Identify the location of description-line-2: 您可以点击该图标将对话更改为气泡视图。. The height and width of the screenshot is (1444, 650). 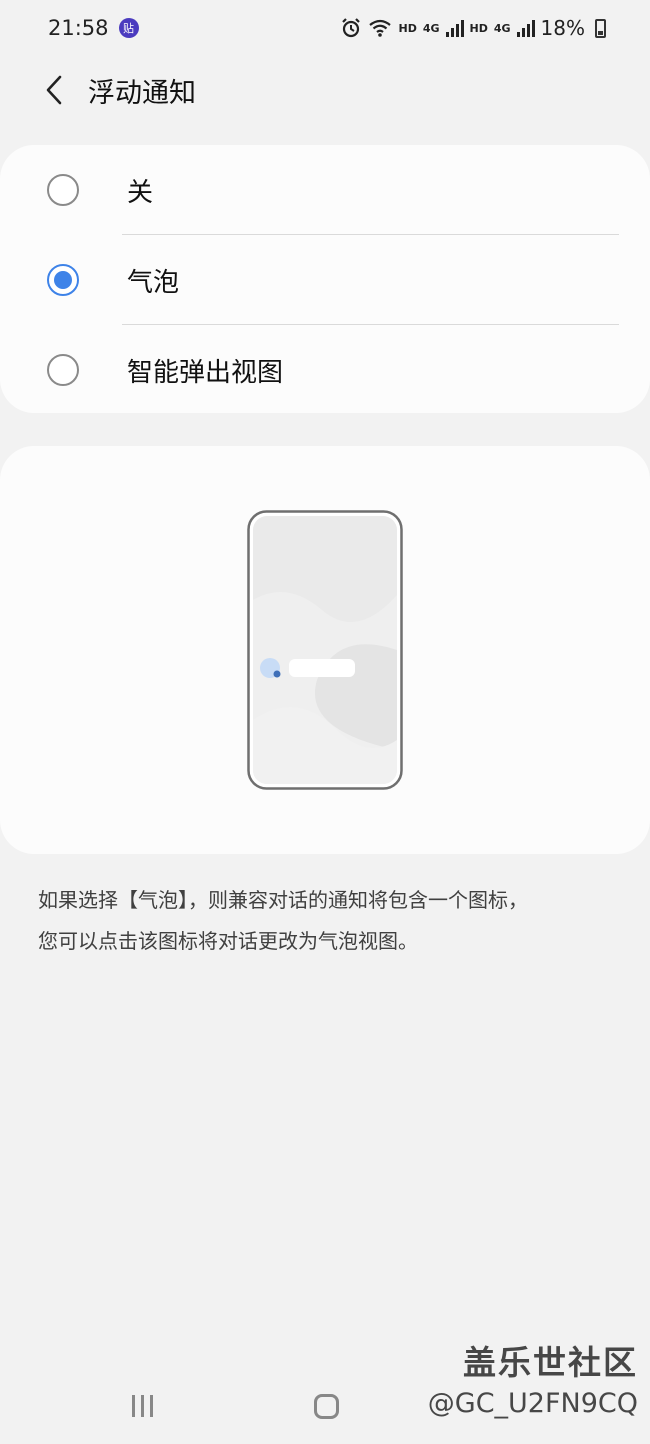
(228, 941).